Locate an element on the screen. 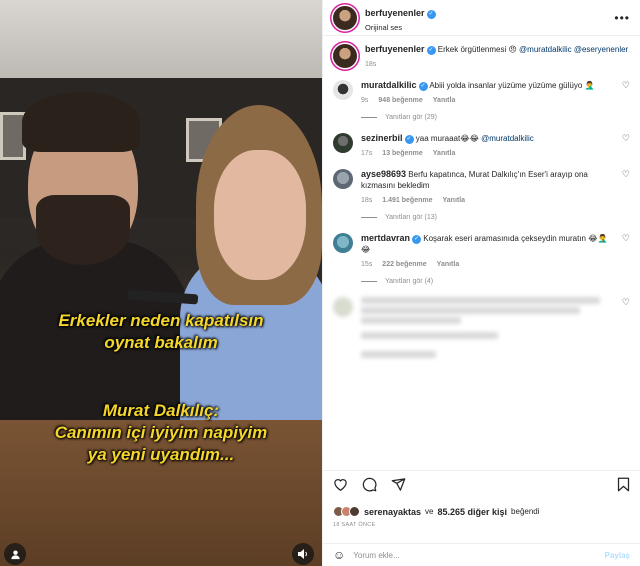  user-tag-icon is located at coordinates (15, 554).